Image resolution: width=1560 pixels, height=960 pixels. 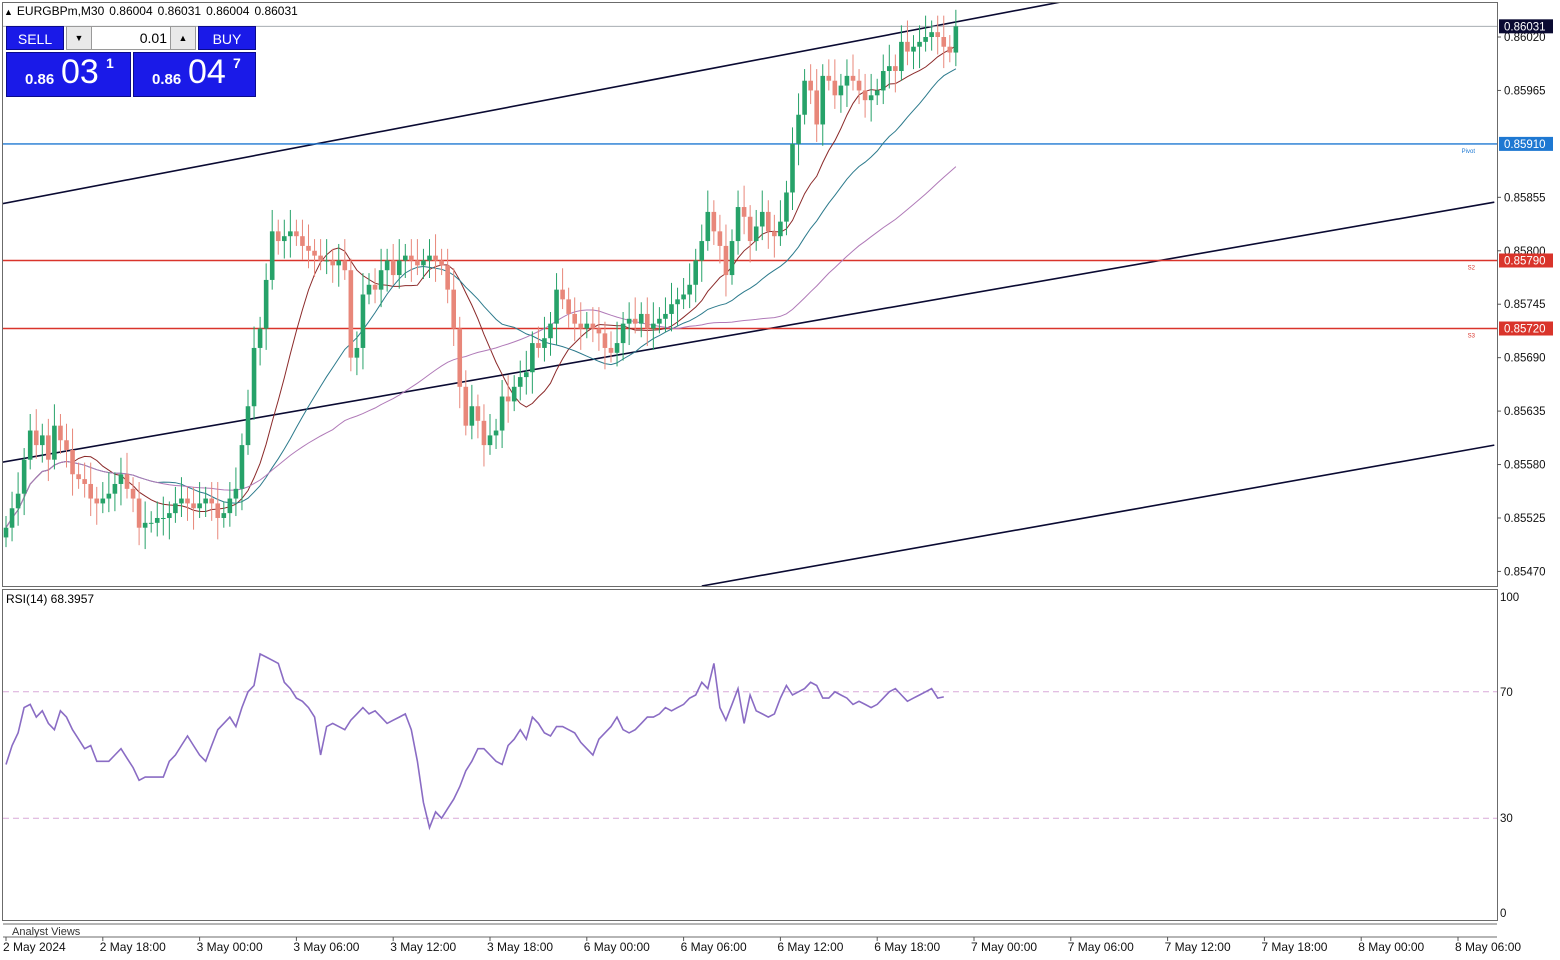 What do you see at coordinates (227, 38) in the screenshot?
I see `buy-button: BUY` at bounding box center [227, 38].